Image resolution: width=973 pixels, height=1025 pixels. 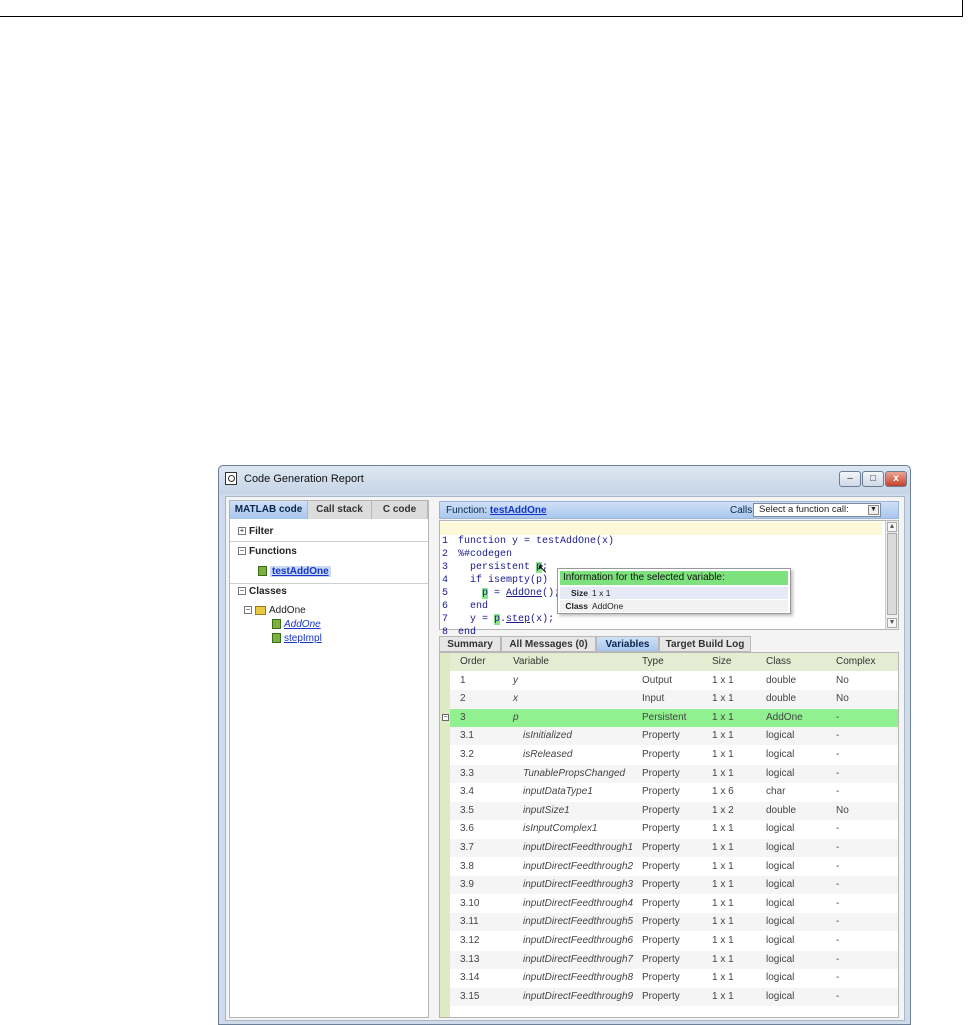 I want to click on cell-variable: x, so click(x=515, y=698).